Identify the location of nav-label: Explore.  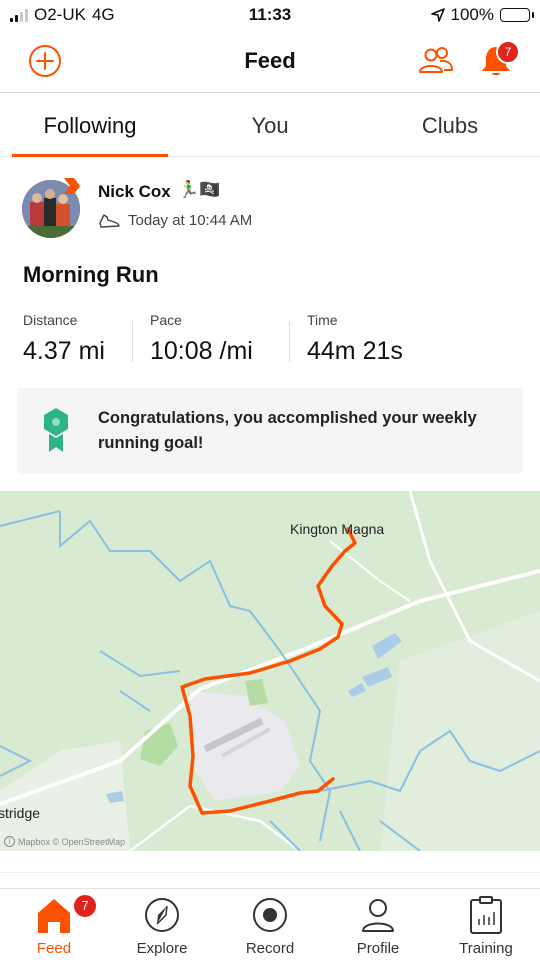
(162, 948).